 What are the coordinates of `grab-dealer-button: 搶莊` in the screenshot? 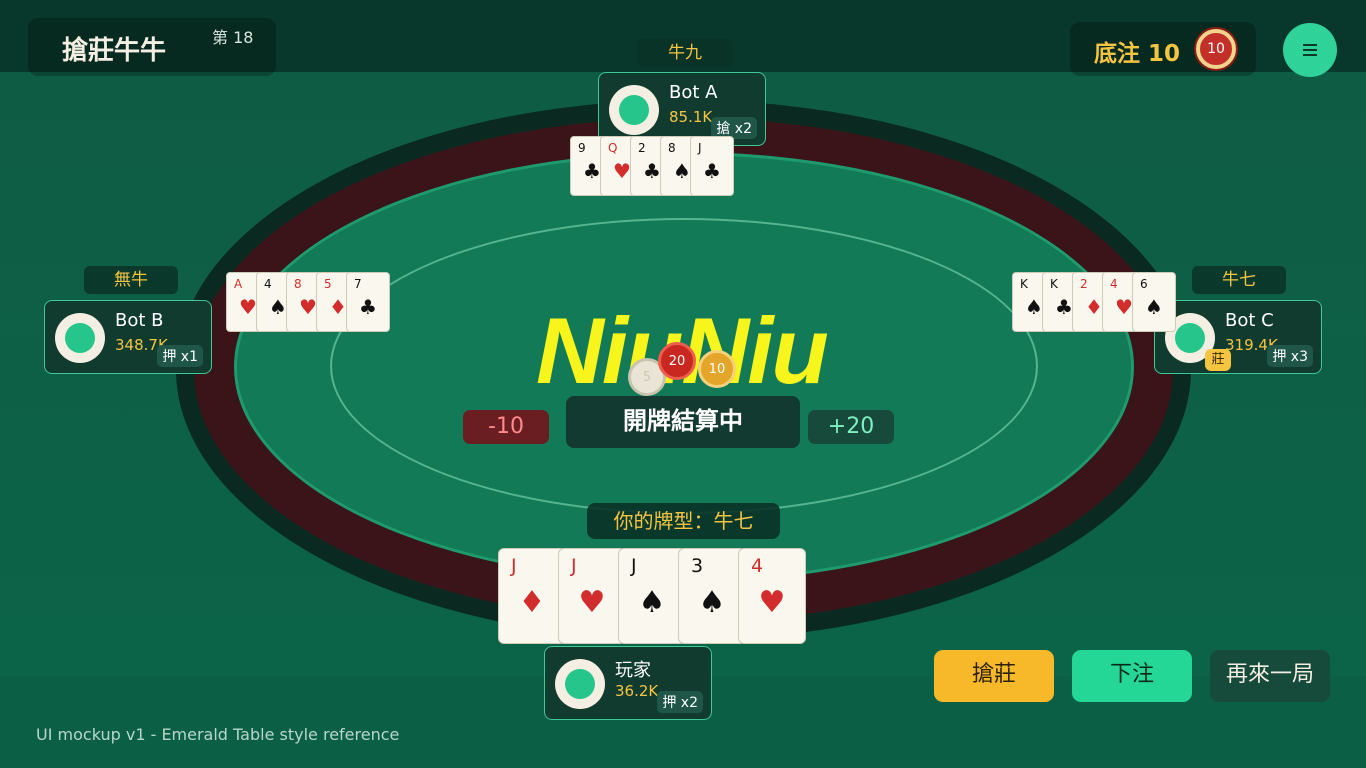 It's located at (994, 676).